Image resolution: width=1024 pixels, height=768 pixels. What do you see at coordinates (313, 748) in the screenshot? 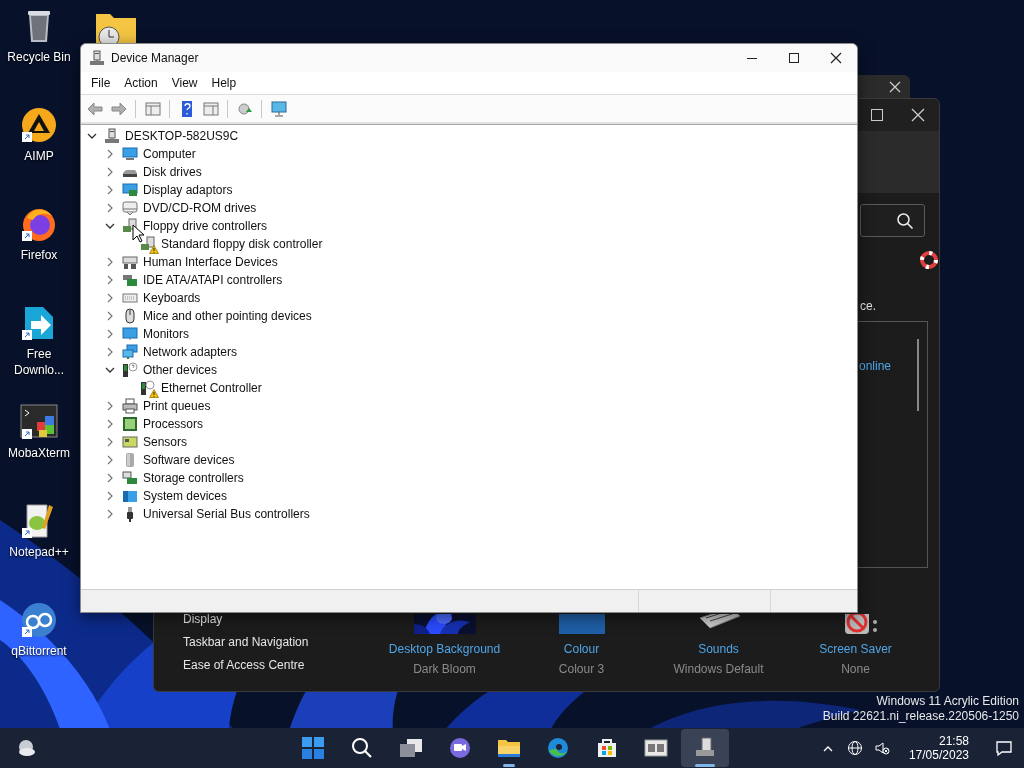
I see `start-icon` at bounding box center [313, 748].